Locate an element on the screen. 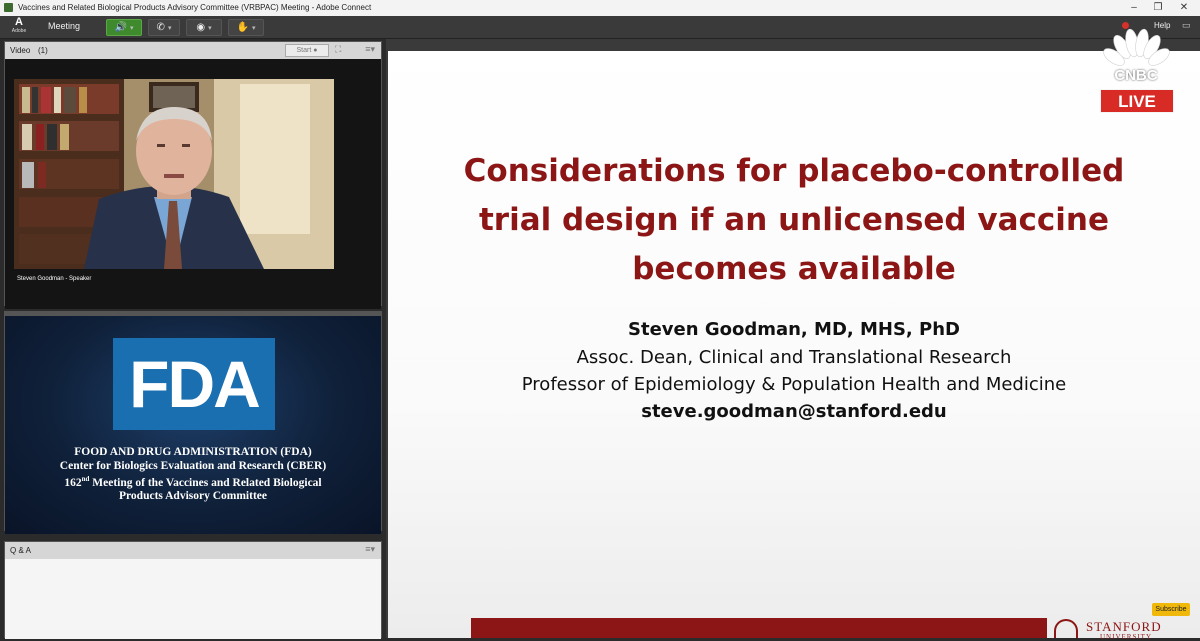  adobe-logo-text: Adobe is located at coordinates (19, 31).